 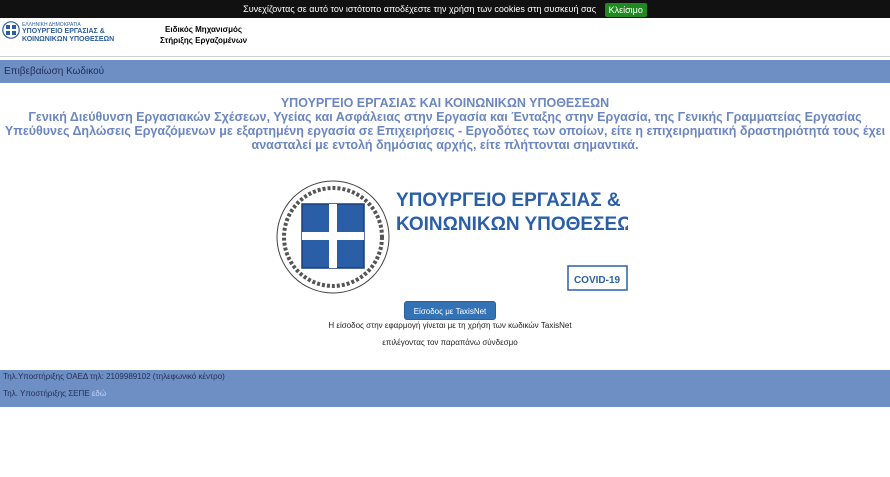 What do you see at coordinates (54, 71) in the screenshot?
I see `verify-code-label: Επιβεβαίωση Κωδικού` at bounding box center [54, 71].